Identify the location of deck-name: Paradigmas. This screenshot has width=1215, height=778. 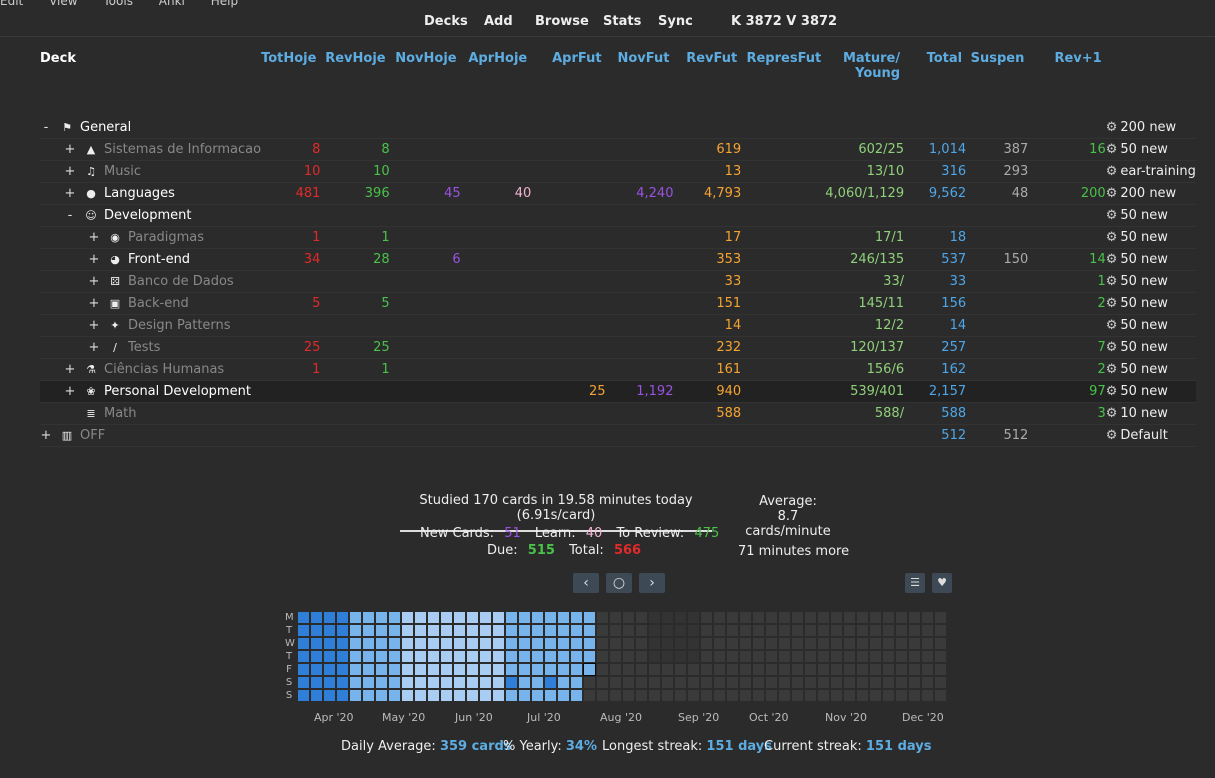
(166, 237).